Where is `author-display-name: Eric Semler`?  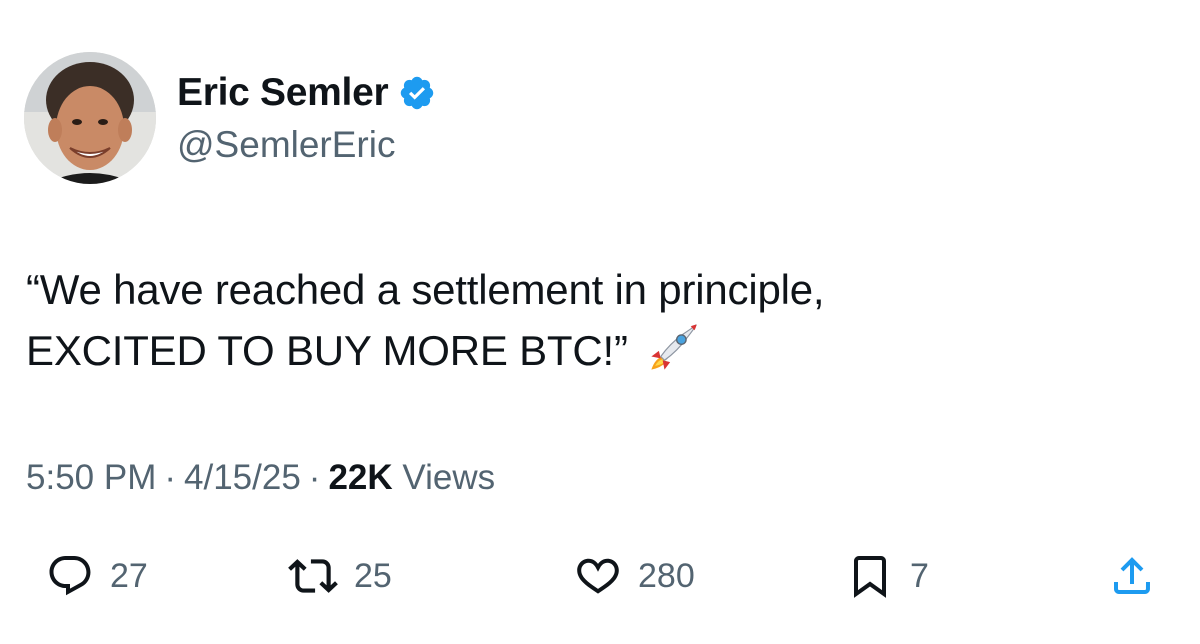 author-display-name: Eric Semler is located at coordinates (283, 93).